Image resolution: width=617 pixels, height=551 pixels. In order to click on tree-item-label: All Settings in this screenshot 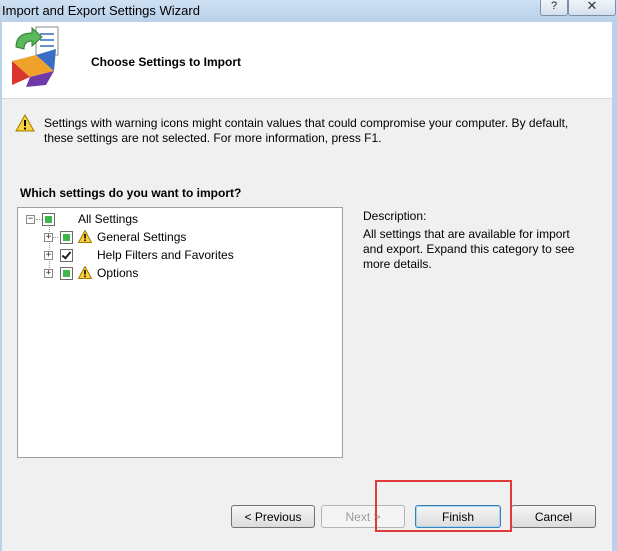, I will do `click(108, 219)`.